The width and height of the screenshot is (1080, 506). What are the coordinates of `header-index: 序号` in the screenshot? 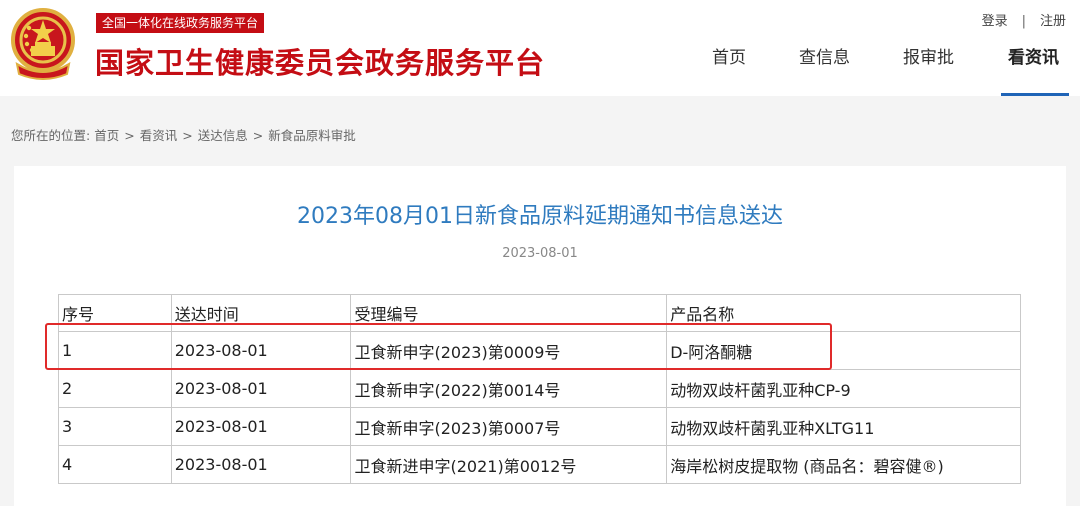 It's located at (115, 313).